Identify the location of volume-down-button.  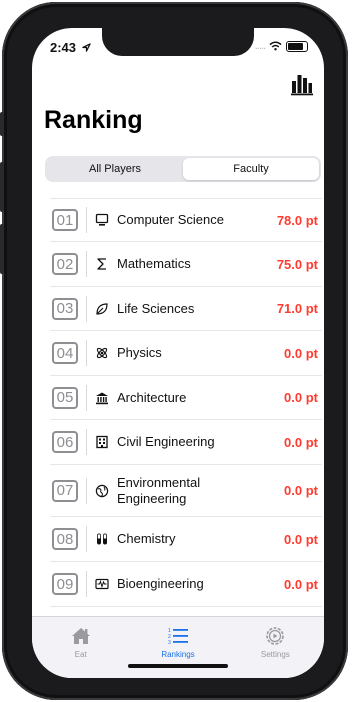
(2, 249).